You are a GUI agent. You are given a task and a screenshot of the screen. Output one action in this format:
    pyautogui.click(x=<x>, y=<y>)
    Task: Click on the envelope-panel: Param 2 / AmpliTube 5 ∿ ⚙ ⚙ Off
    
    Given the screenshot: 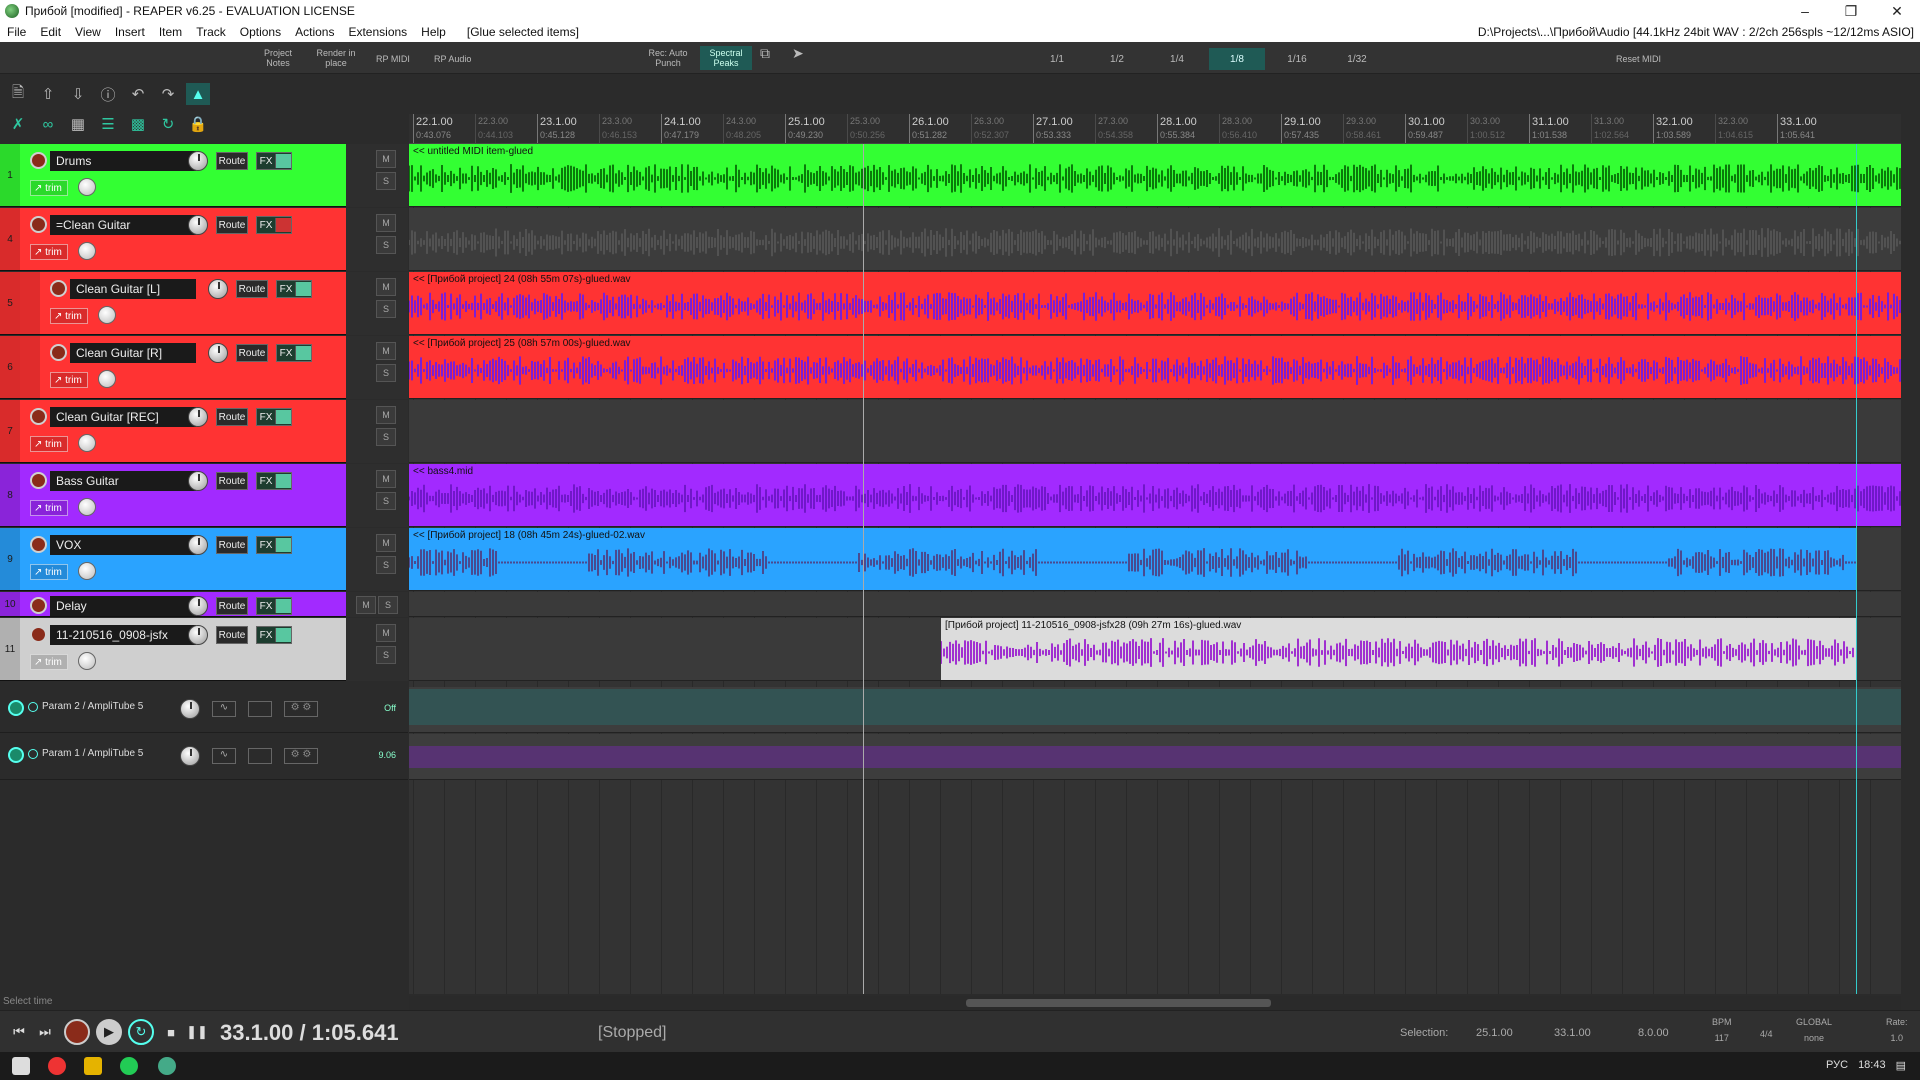 What is the action you would take?
    pyautogui.click(x=204, y=710)
    